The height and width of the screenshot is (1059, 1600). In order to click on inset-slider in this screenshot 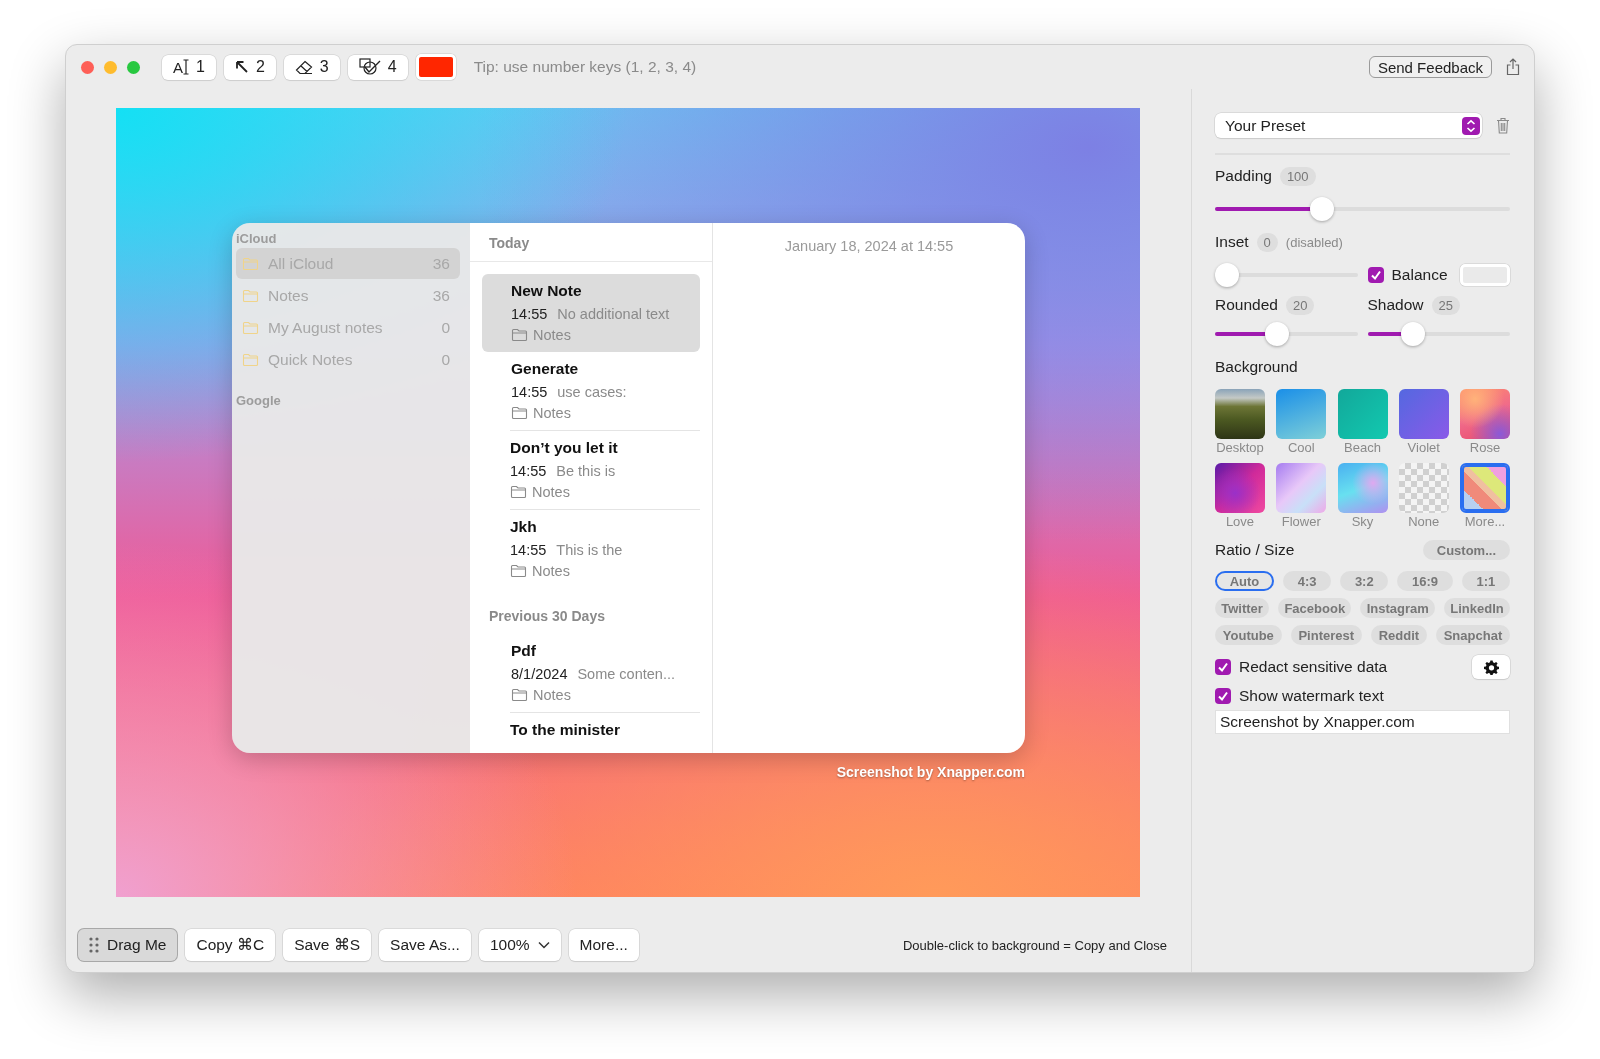, I will do `click(1286, 275)`.